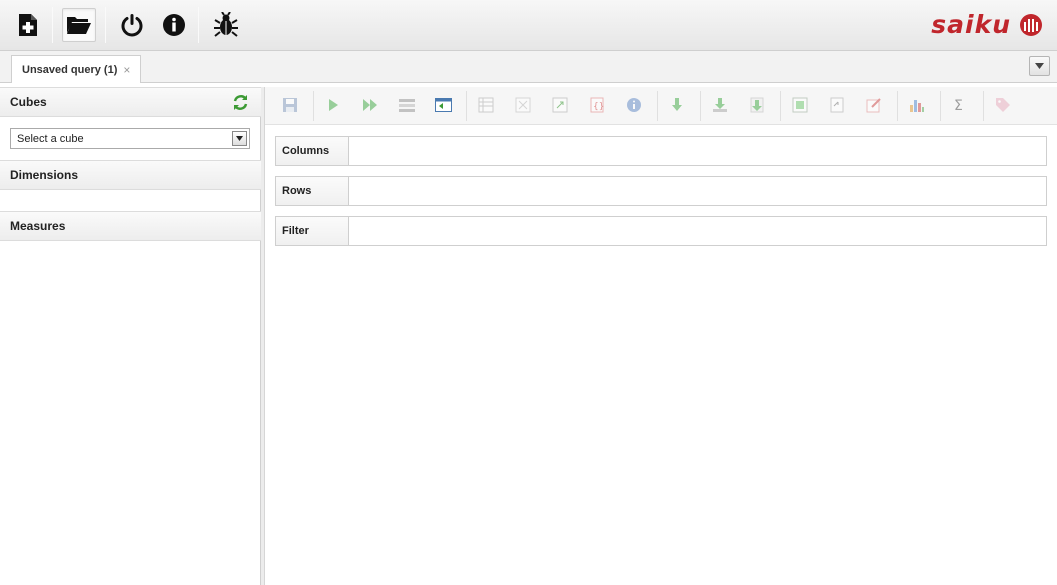 This screenshot has height=585, width=1057. Describe the element at coordinates (130, 226) in the screenshot. I see `measures-header: Measures` at that location.